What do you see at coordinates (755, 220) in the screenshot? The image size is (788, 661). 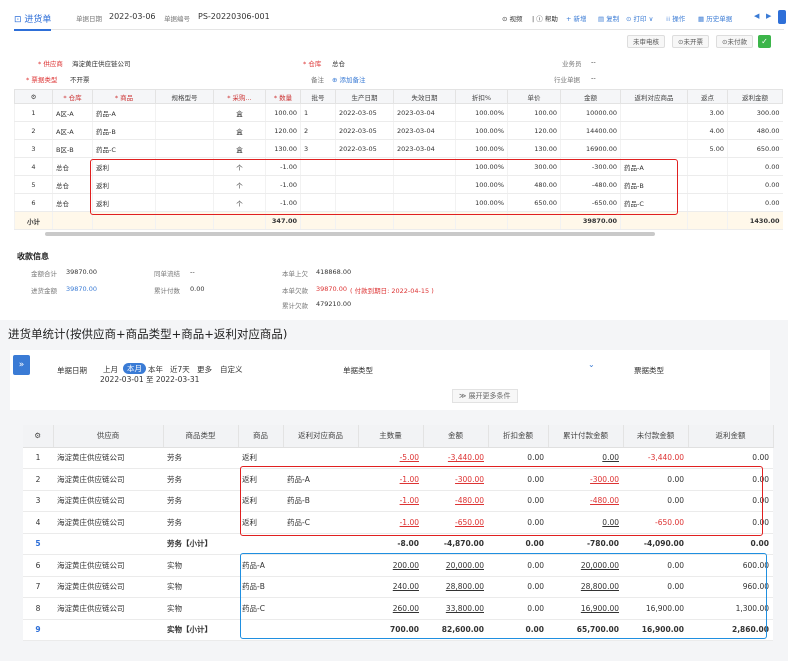 I see `table-cell: 1430.00` at bounding box center [755, 220].